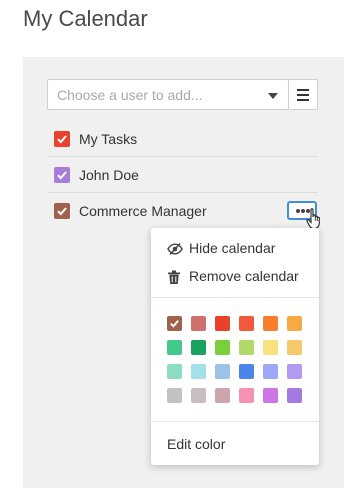  I want to click on calendar-item-commerce-manager: Commerce Manager, so click(182, 211).